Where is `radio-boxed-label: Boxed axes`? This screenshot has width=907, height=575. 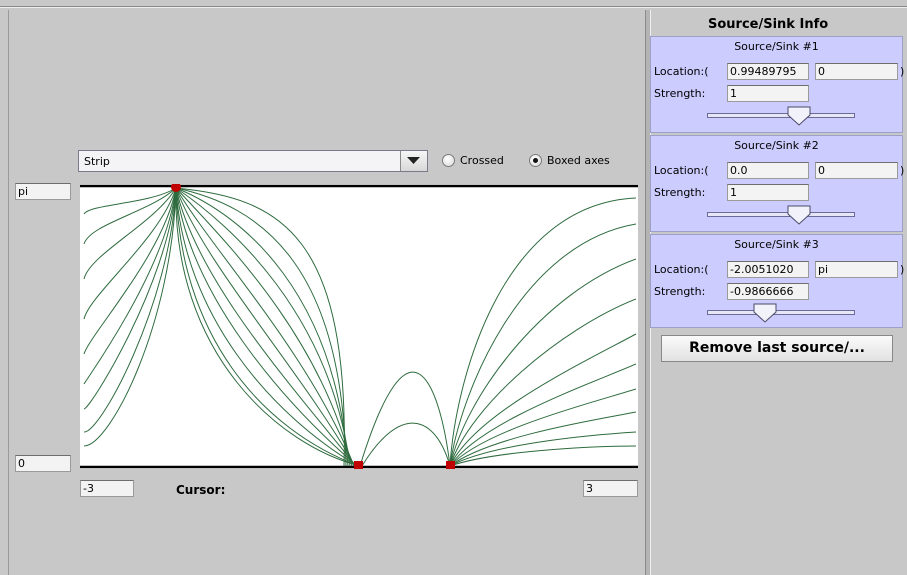 radio-boxed-label: Boxed axes is located at coordinates (578, 160).